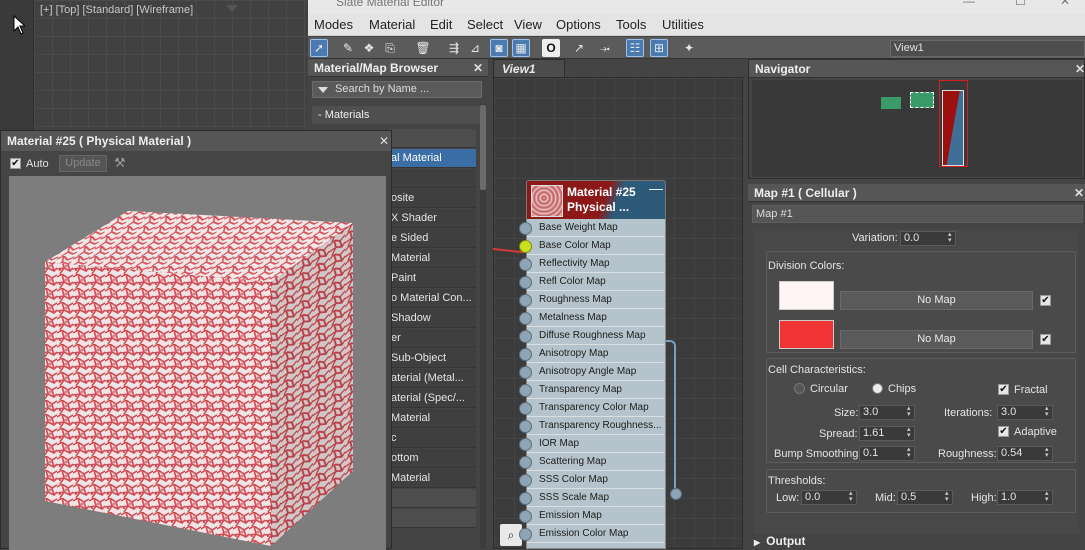 Image resolution: width=1085 pixels, height=550 pixels. I want to click on menu-options: Options, so click(578, 24).